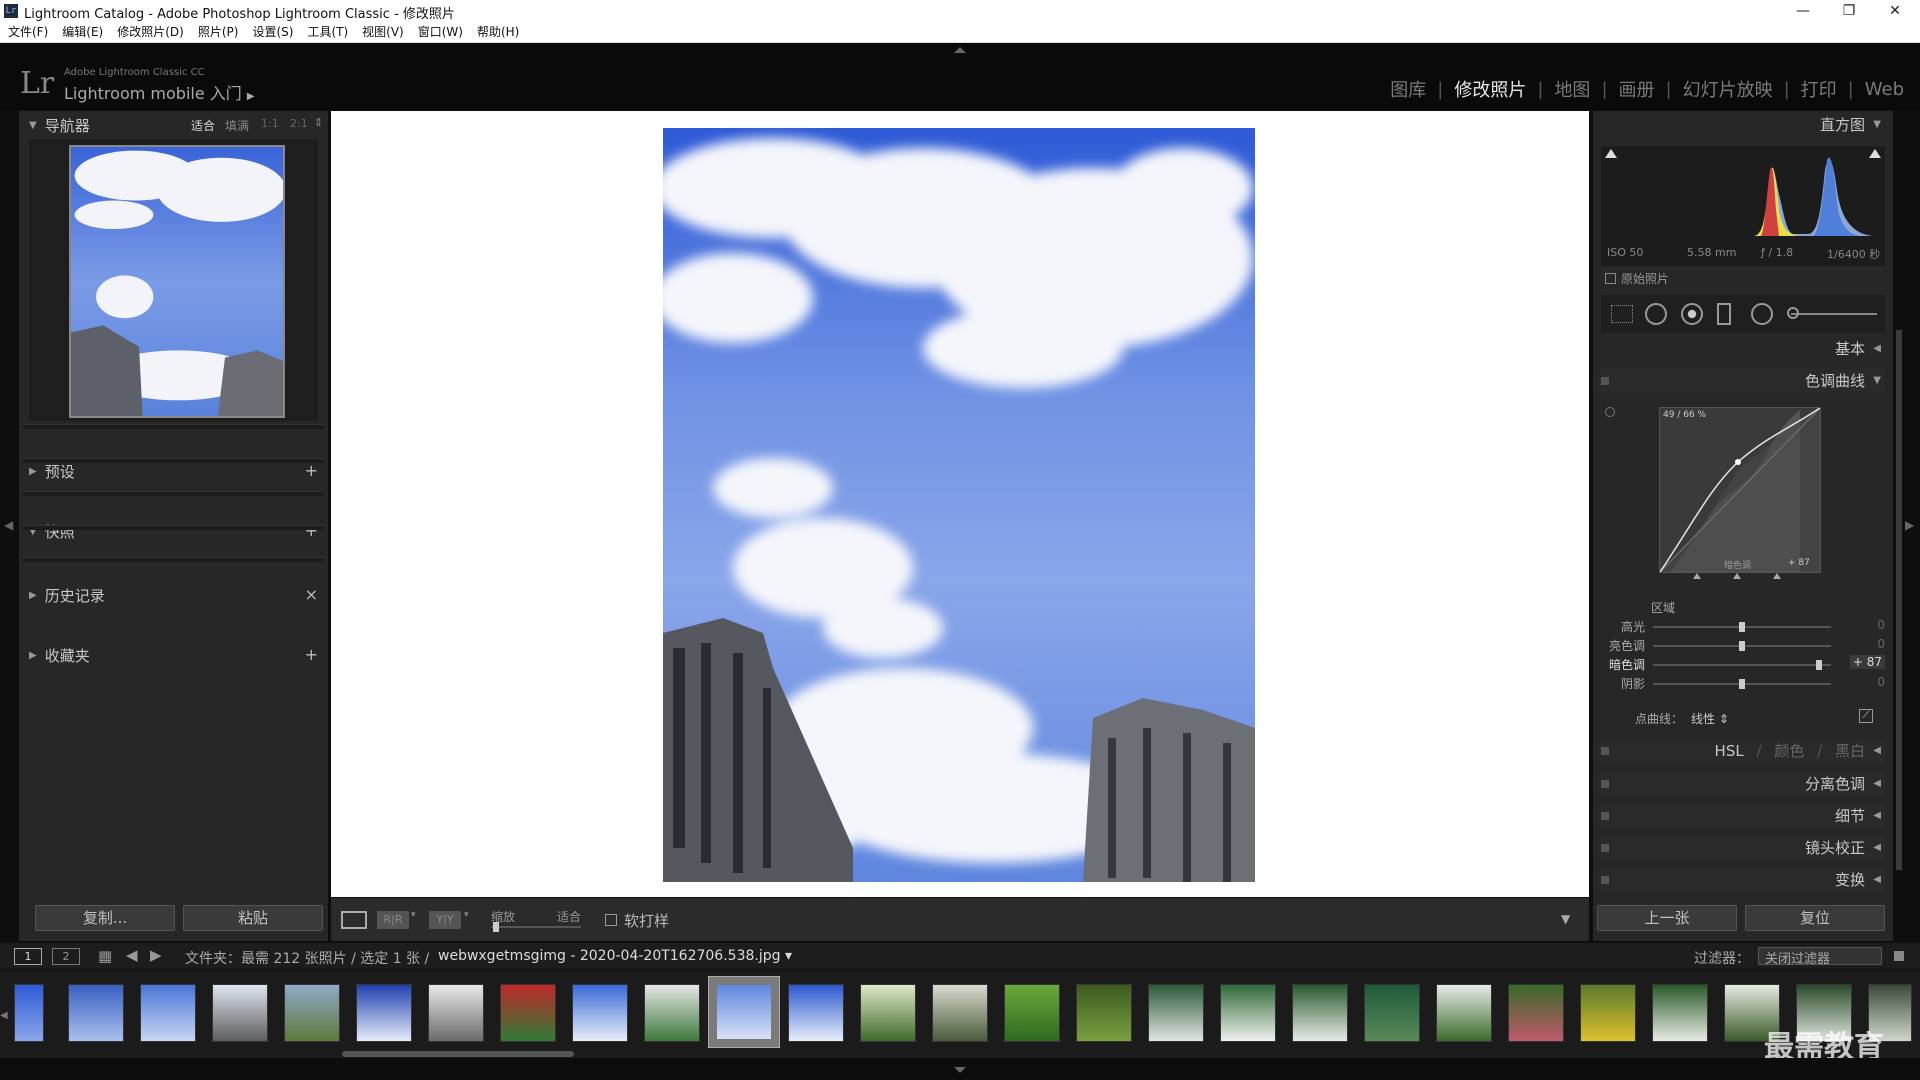 This screenshot has height=1080, width=1920. Describe the element at coordinates (1742, 665) in the screenshot. I see `darks-slider` at that location.